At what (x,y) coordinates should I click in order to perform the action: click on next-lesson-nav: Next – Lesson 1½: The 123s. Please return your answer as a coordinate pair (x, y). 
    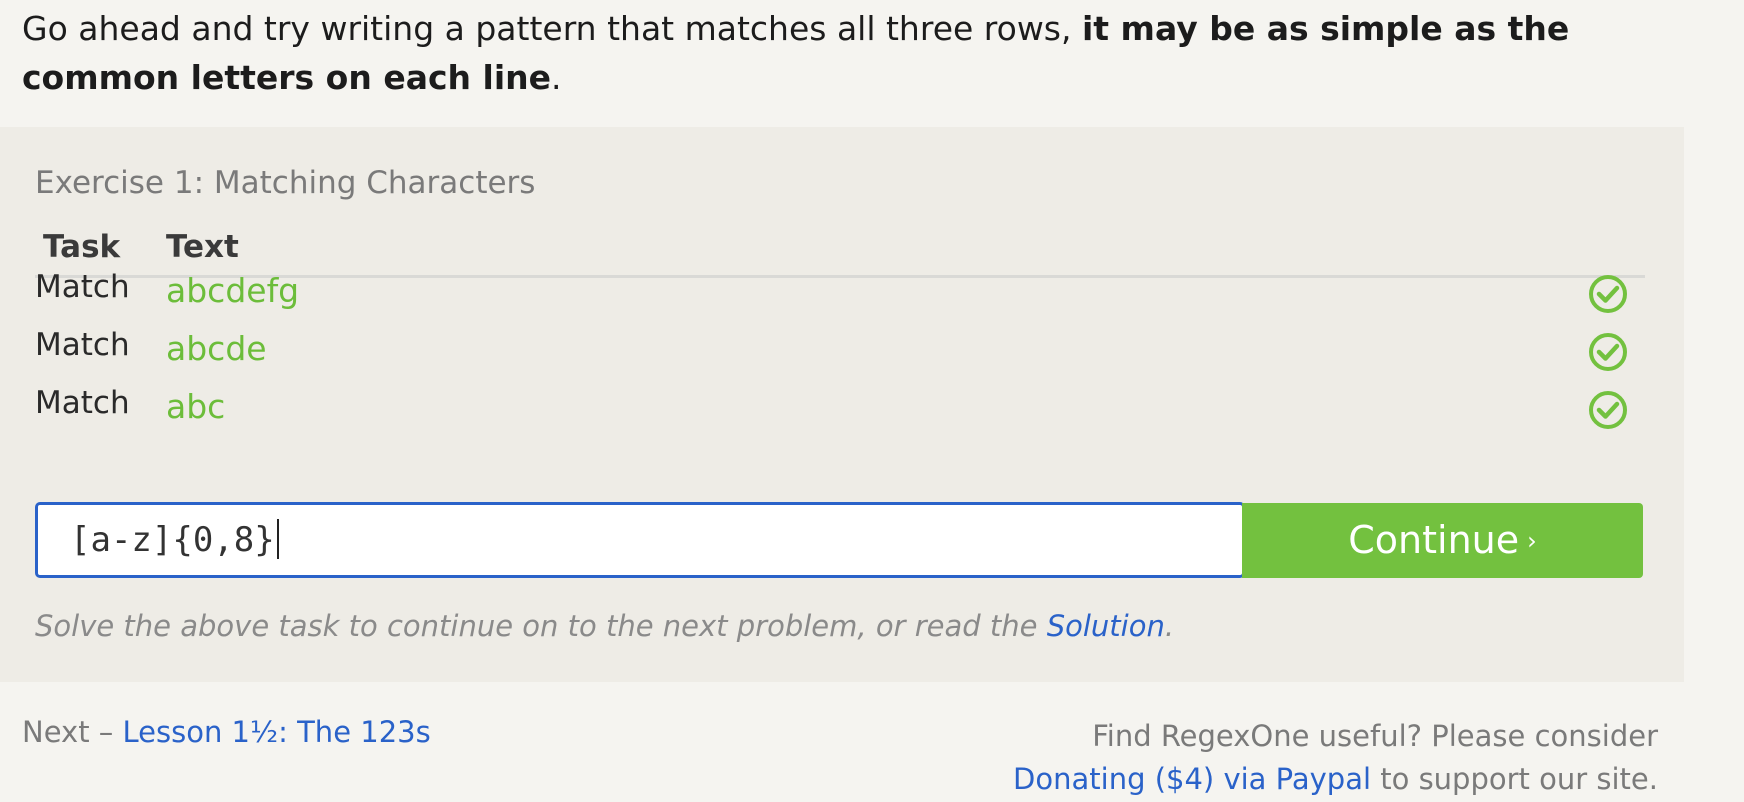
    Looking at the image, I should click on (226, 732).